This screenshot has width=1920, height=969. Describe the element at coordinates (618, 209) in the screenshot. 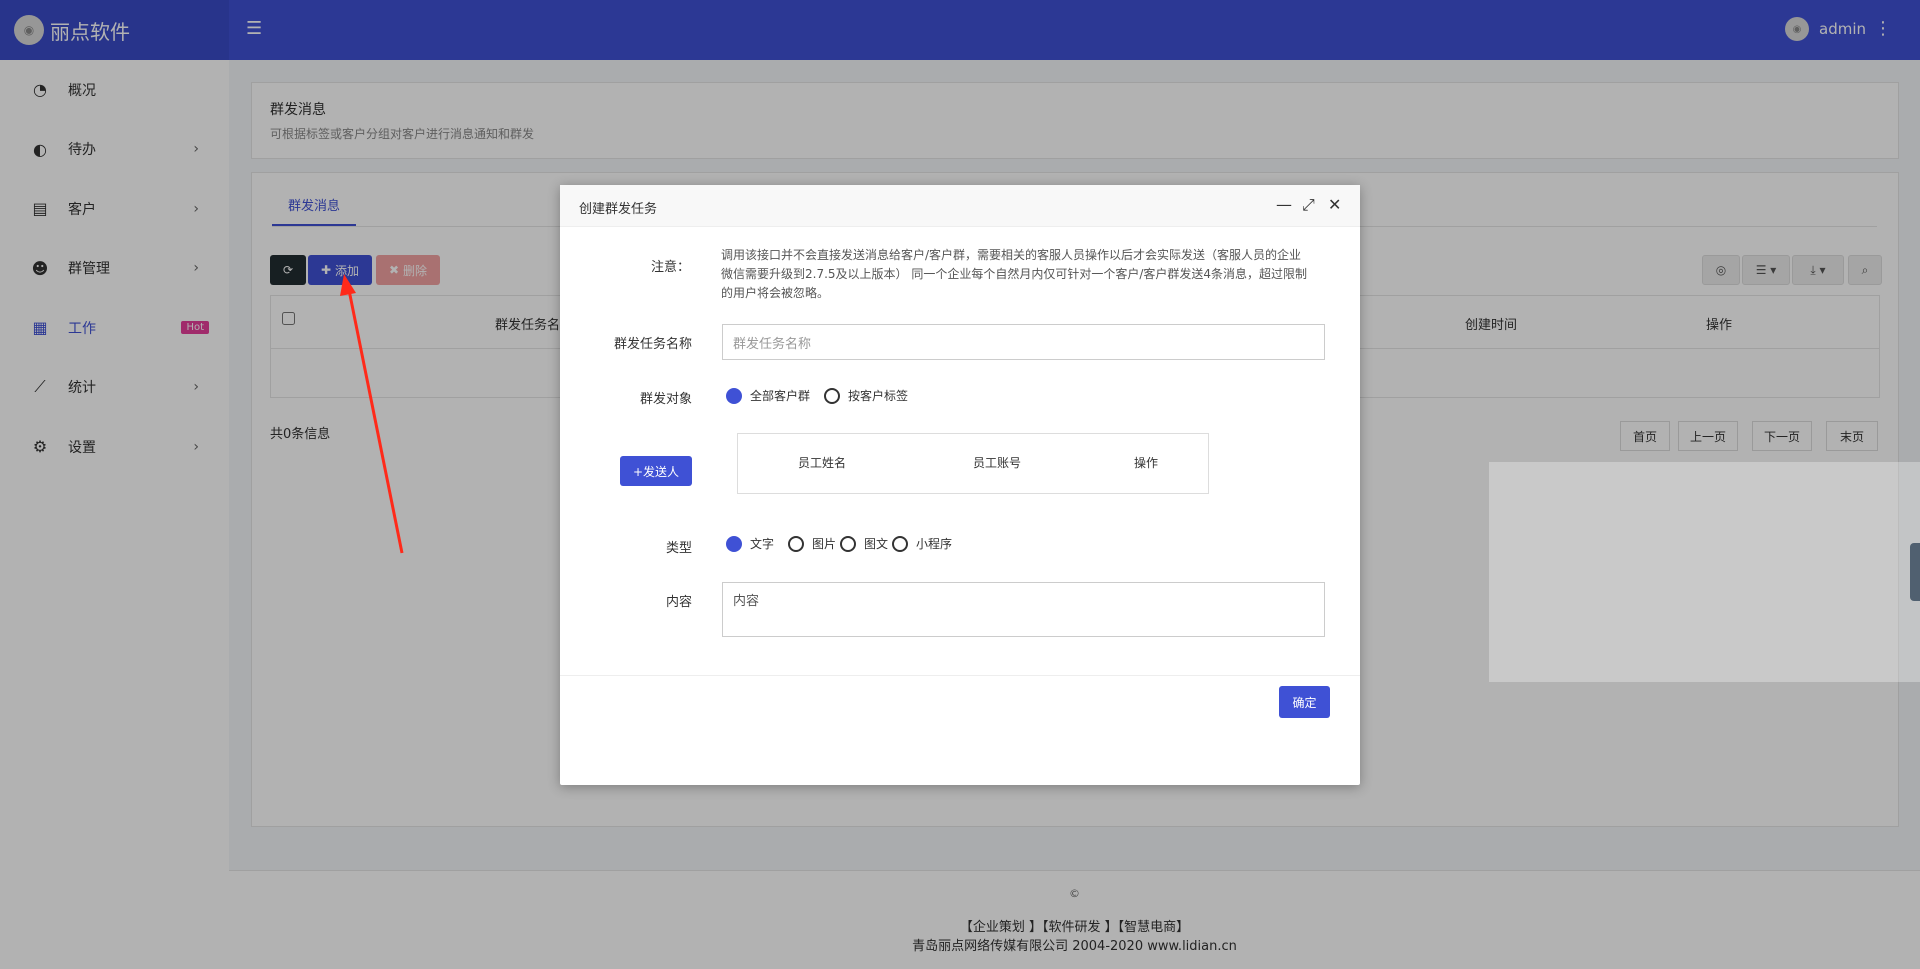

I see `dialog-title: 创建群发任务` at that location.